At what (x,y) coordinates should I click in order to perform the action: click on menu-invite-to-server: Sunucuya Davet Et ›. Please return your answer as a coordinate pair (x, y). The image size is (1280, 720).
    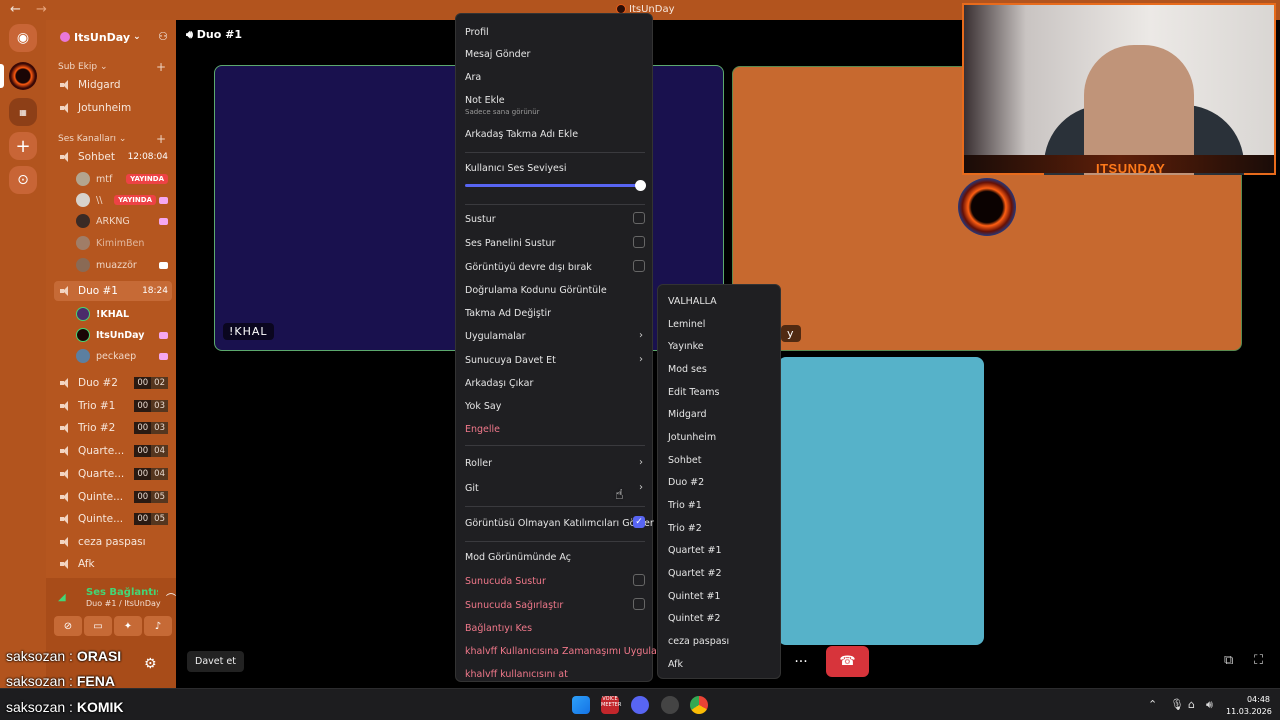
    Looking at the image, I should click on (555, 360).